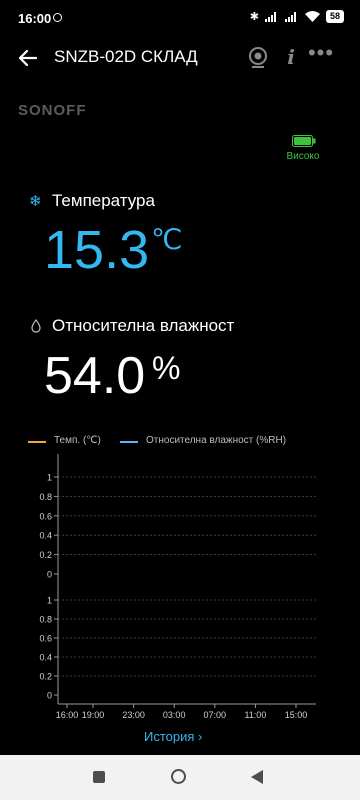 Image resolution: width=360 pixels, height=800 pixels. I want to click on x-tick-label: 23:00, so click(133, 715).